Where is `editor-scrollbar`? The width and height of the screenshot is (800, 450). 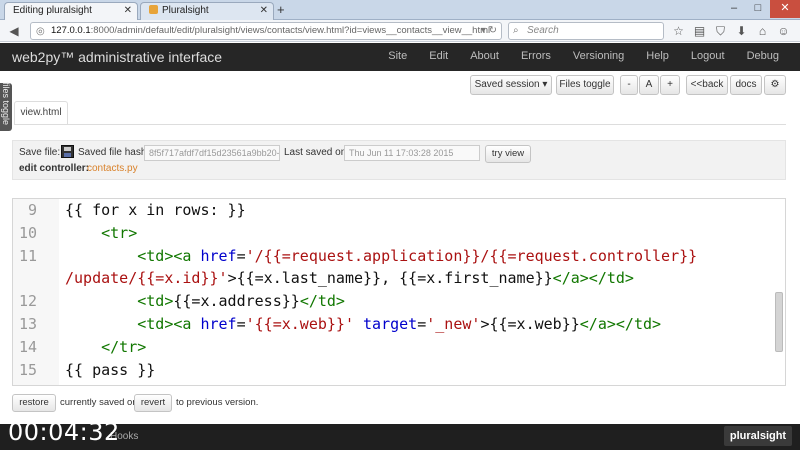
editor-scrollbar is located at coordinates (779, 292).